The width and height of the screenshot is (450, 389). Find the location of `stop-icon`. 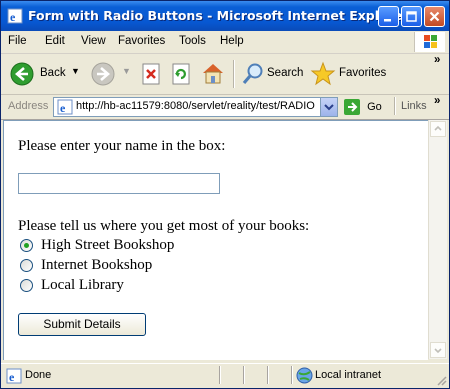

stop-icon is located at coordinates (151, 75).